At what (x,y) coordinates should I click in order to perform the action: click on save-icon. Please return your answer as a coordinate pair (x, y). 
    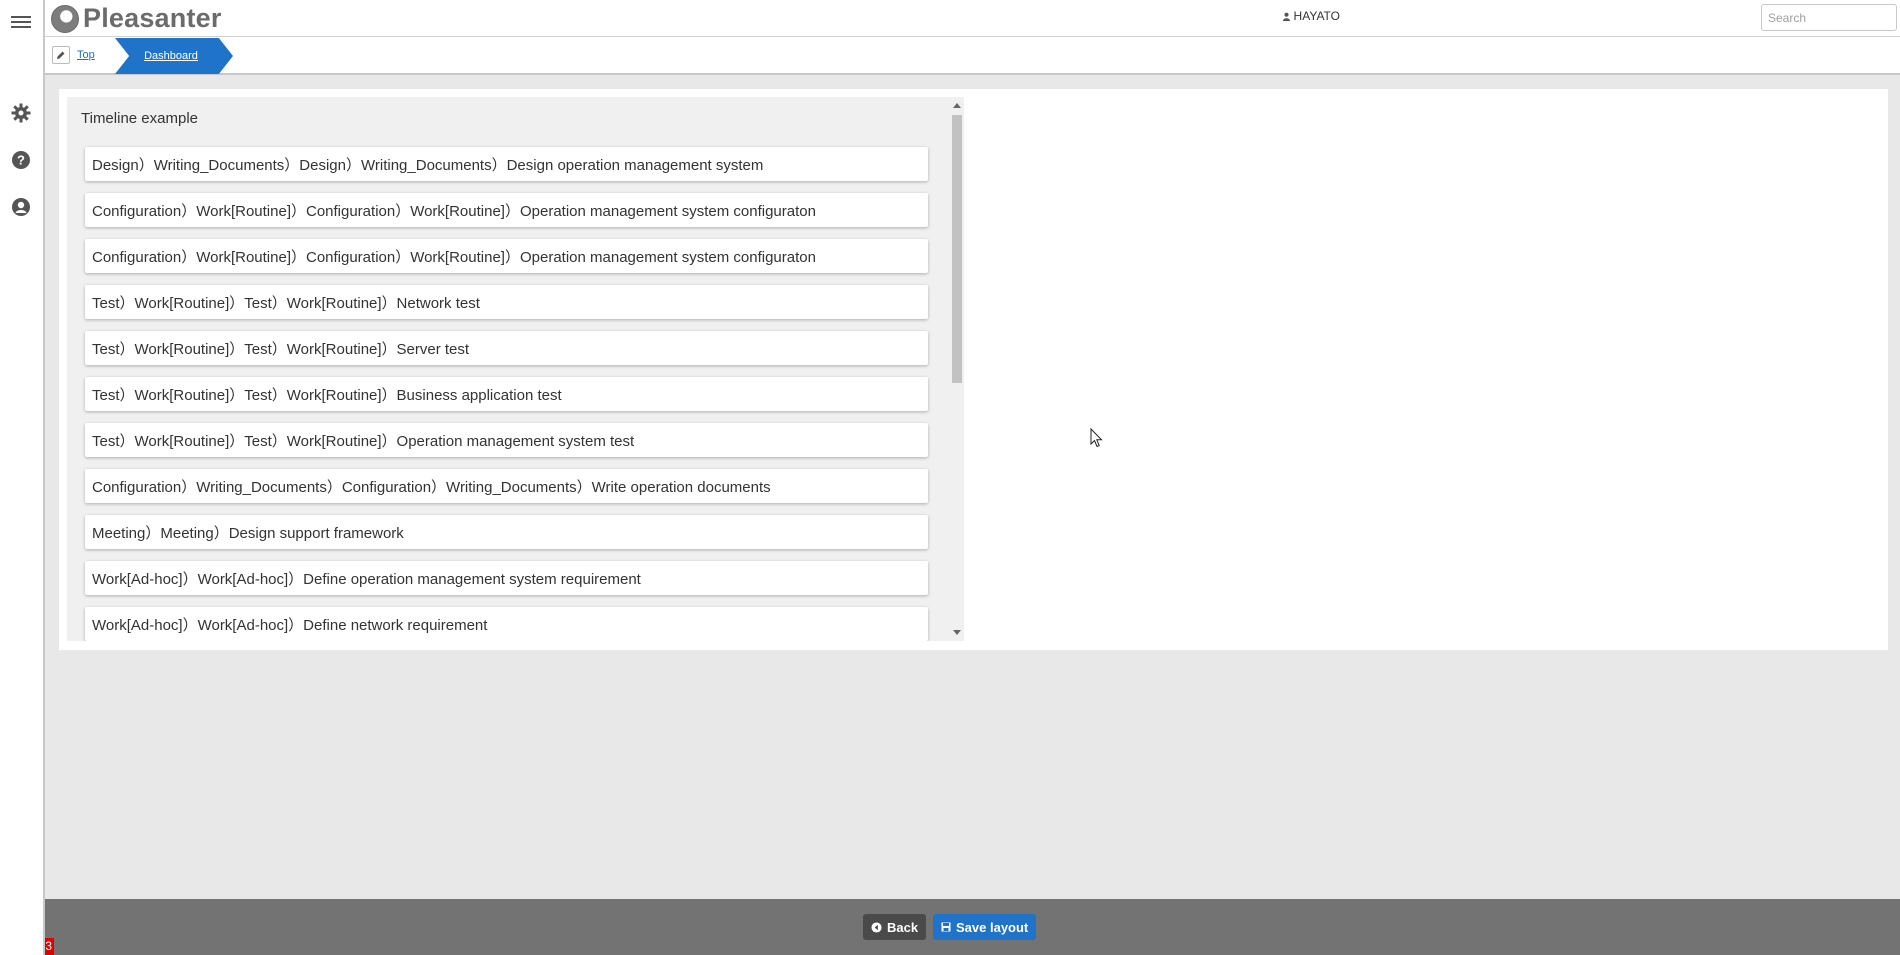
    Looking at the image, I should click on (946, 927).